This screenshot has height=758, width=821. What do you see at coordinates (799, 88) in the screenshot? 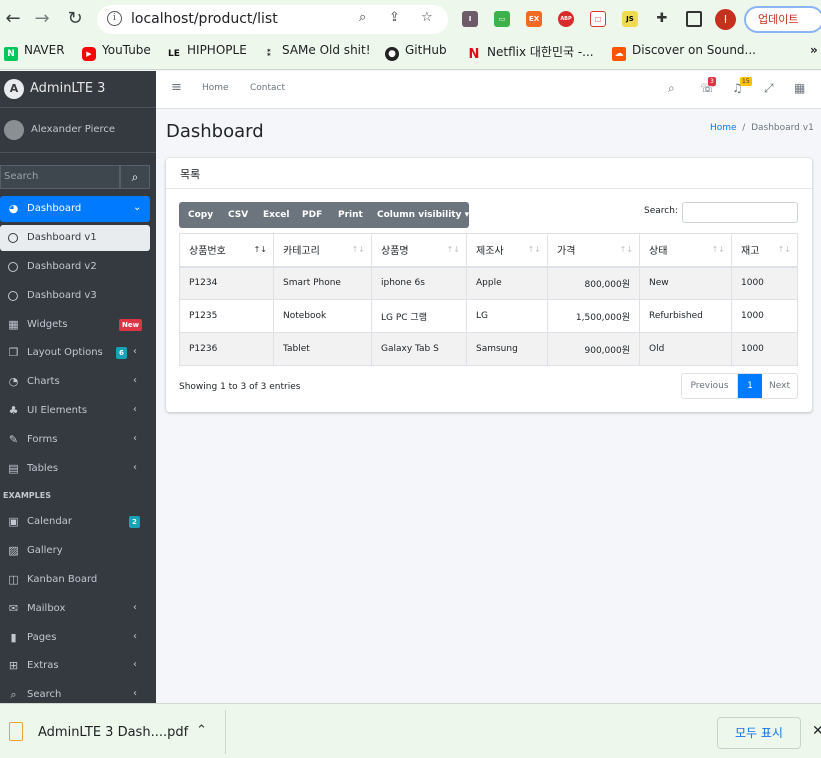
I see `control-sidebar-icon: ▦` at bounding box center [799, 88].